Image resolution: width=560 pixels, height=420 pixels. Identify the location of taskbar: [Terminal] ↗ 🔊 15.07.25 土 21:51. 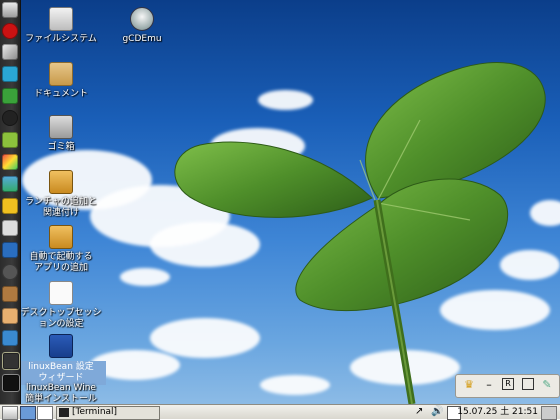
(280, 412).